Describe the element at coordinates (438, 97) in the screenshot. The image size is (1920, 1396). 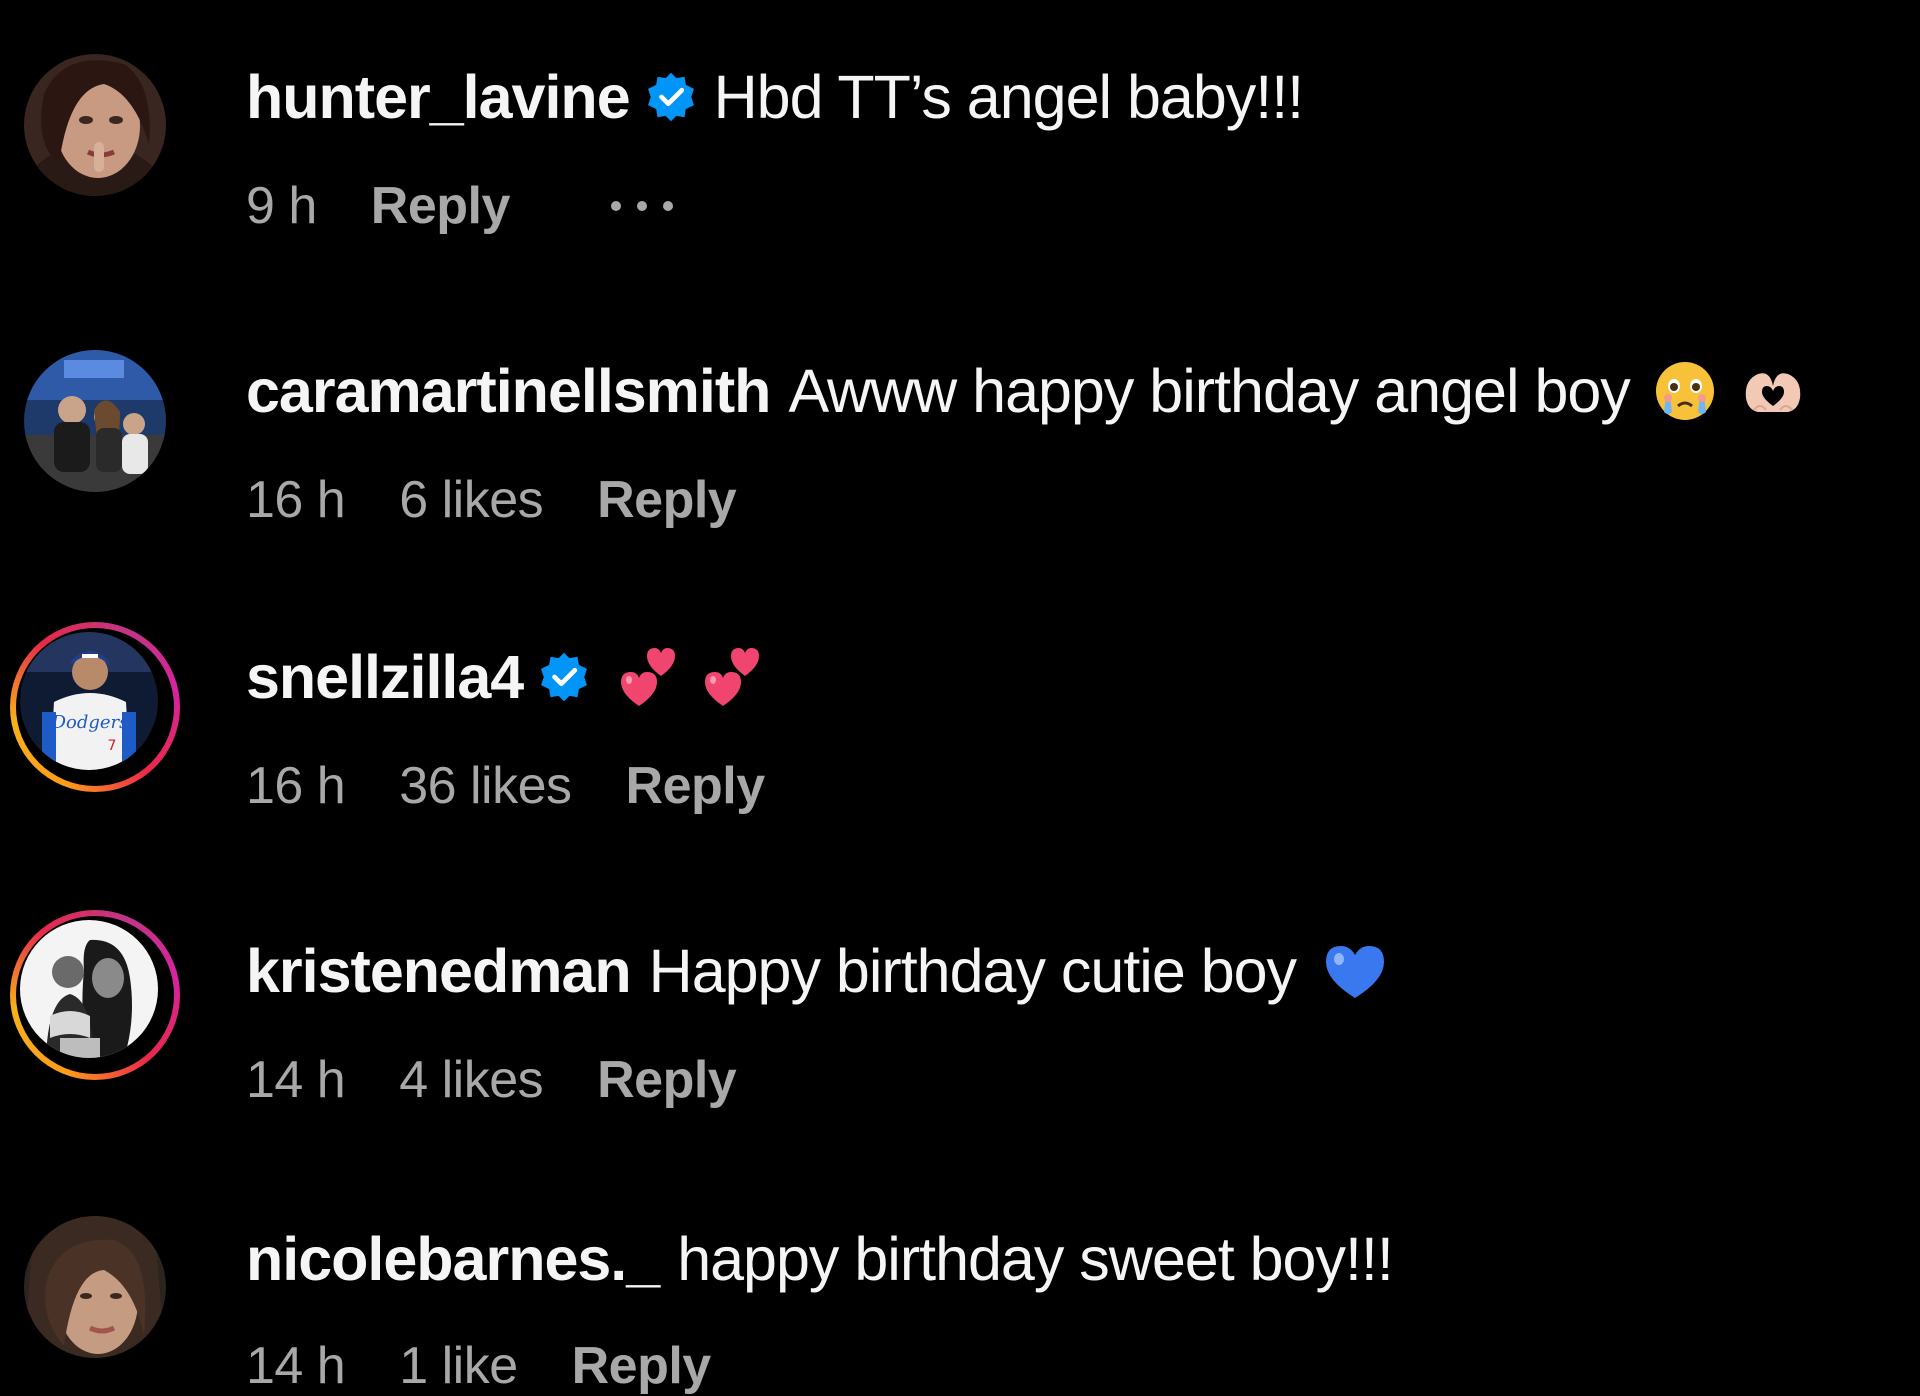
I see `username-link: hunter_lavine` at that location.